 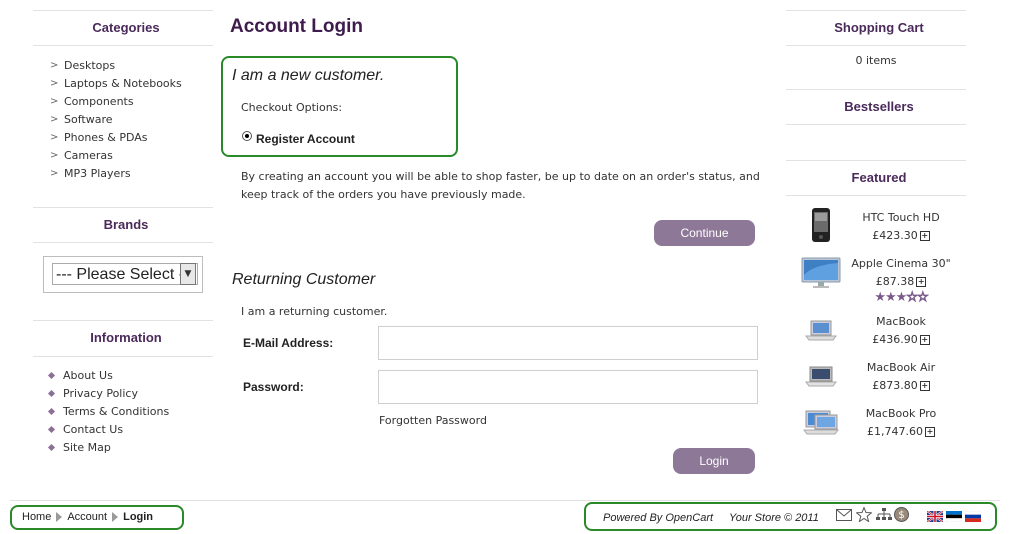 What do you see at coordinates (188, 274) in the screenshot?
I see `chevron-down-icon: ▼` at bounding box center [188, 274].